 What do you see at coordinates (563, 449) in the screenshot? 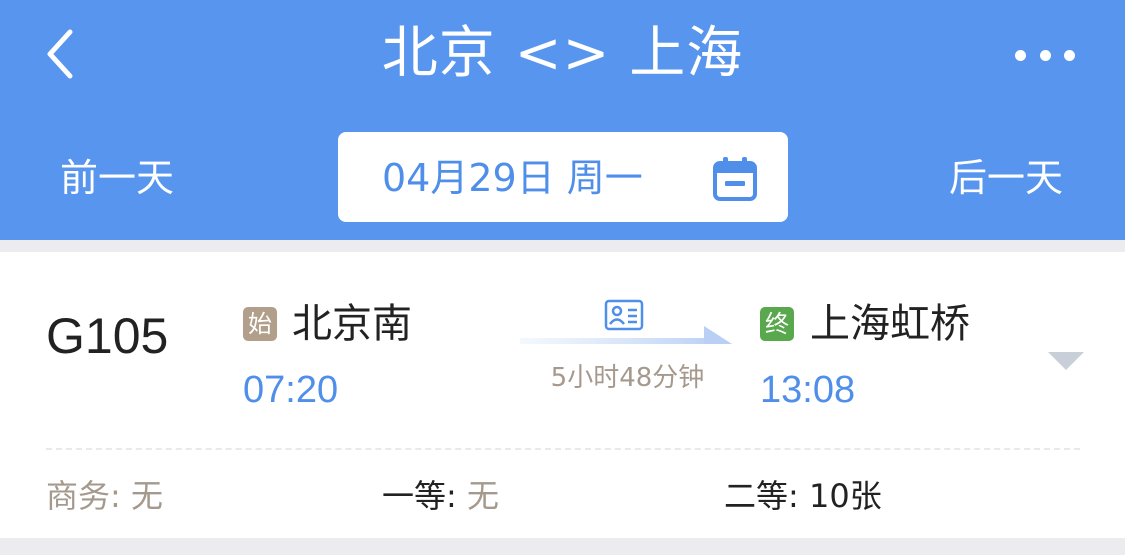
I see `divider` at bounding box center [563, 449].